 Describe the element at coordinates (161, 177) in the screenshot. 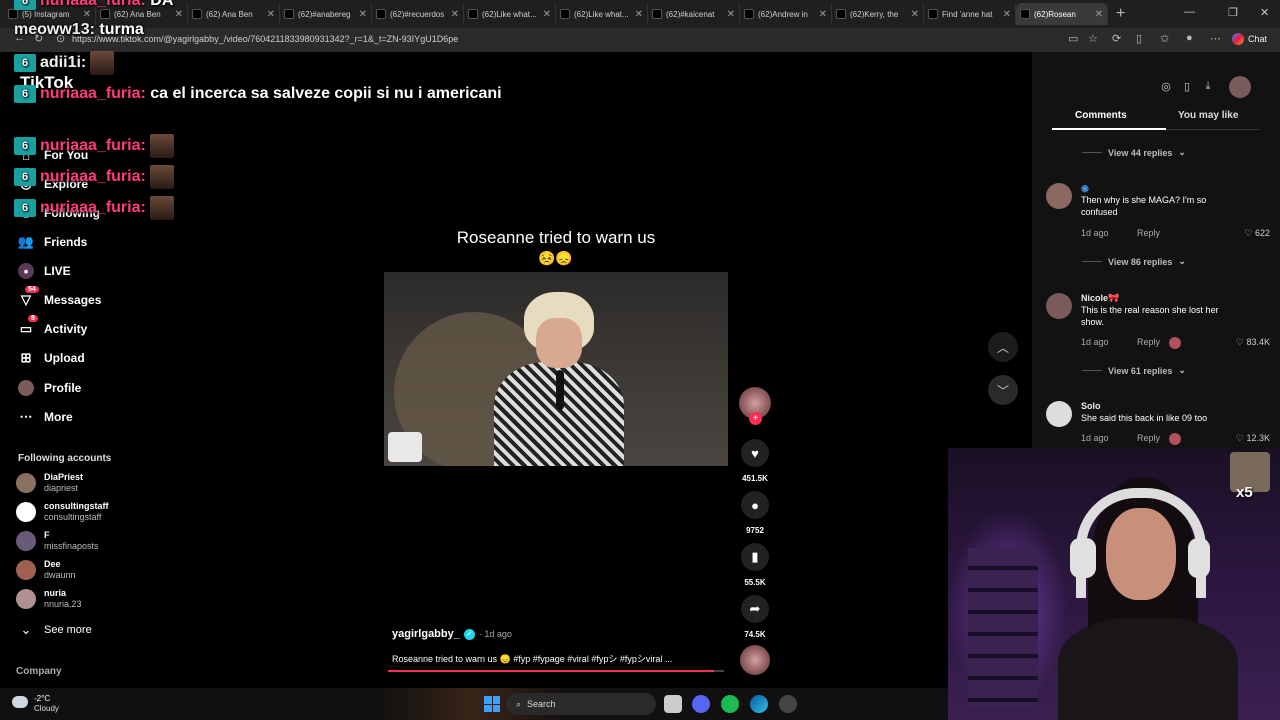

I see `chat-emote` at that location.